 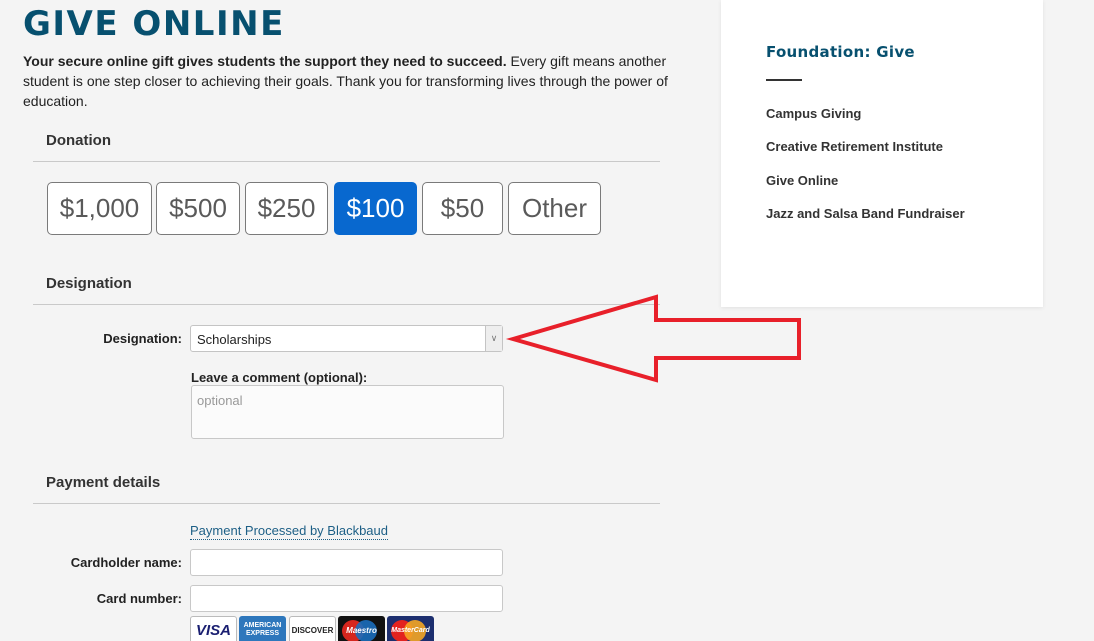 I want to click on amex-text: AMERICAN EXPRESS, so click(x=262, y=629).